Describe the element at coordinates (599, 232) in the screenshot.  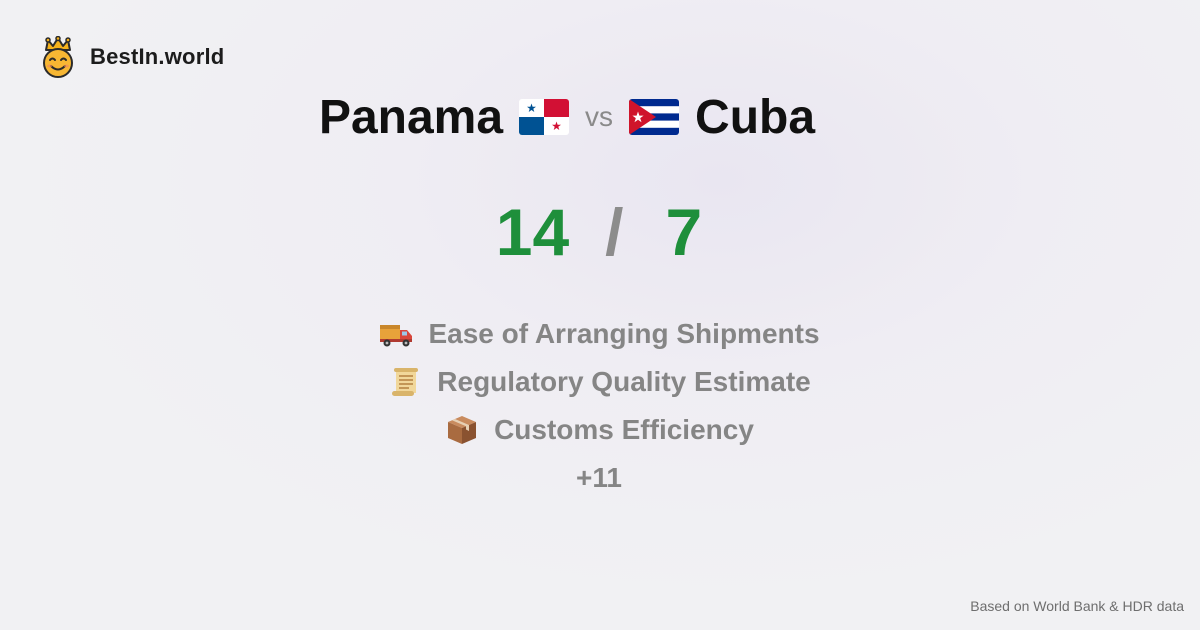
I see `score: 14 / 7` at that location.